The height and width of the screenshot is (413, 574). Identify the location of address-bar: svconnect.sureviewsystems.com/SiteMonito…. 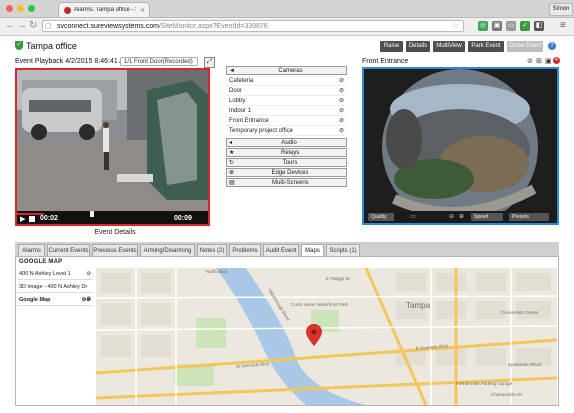
(253, 26).